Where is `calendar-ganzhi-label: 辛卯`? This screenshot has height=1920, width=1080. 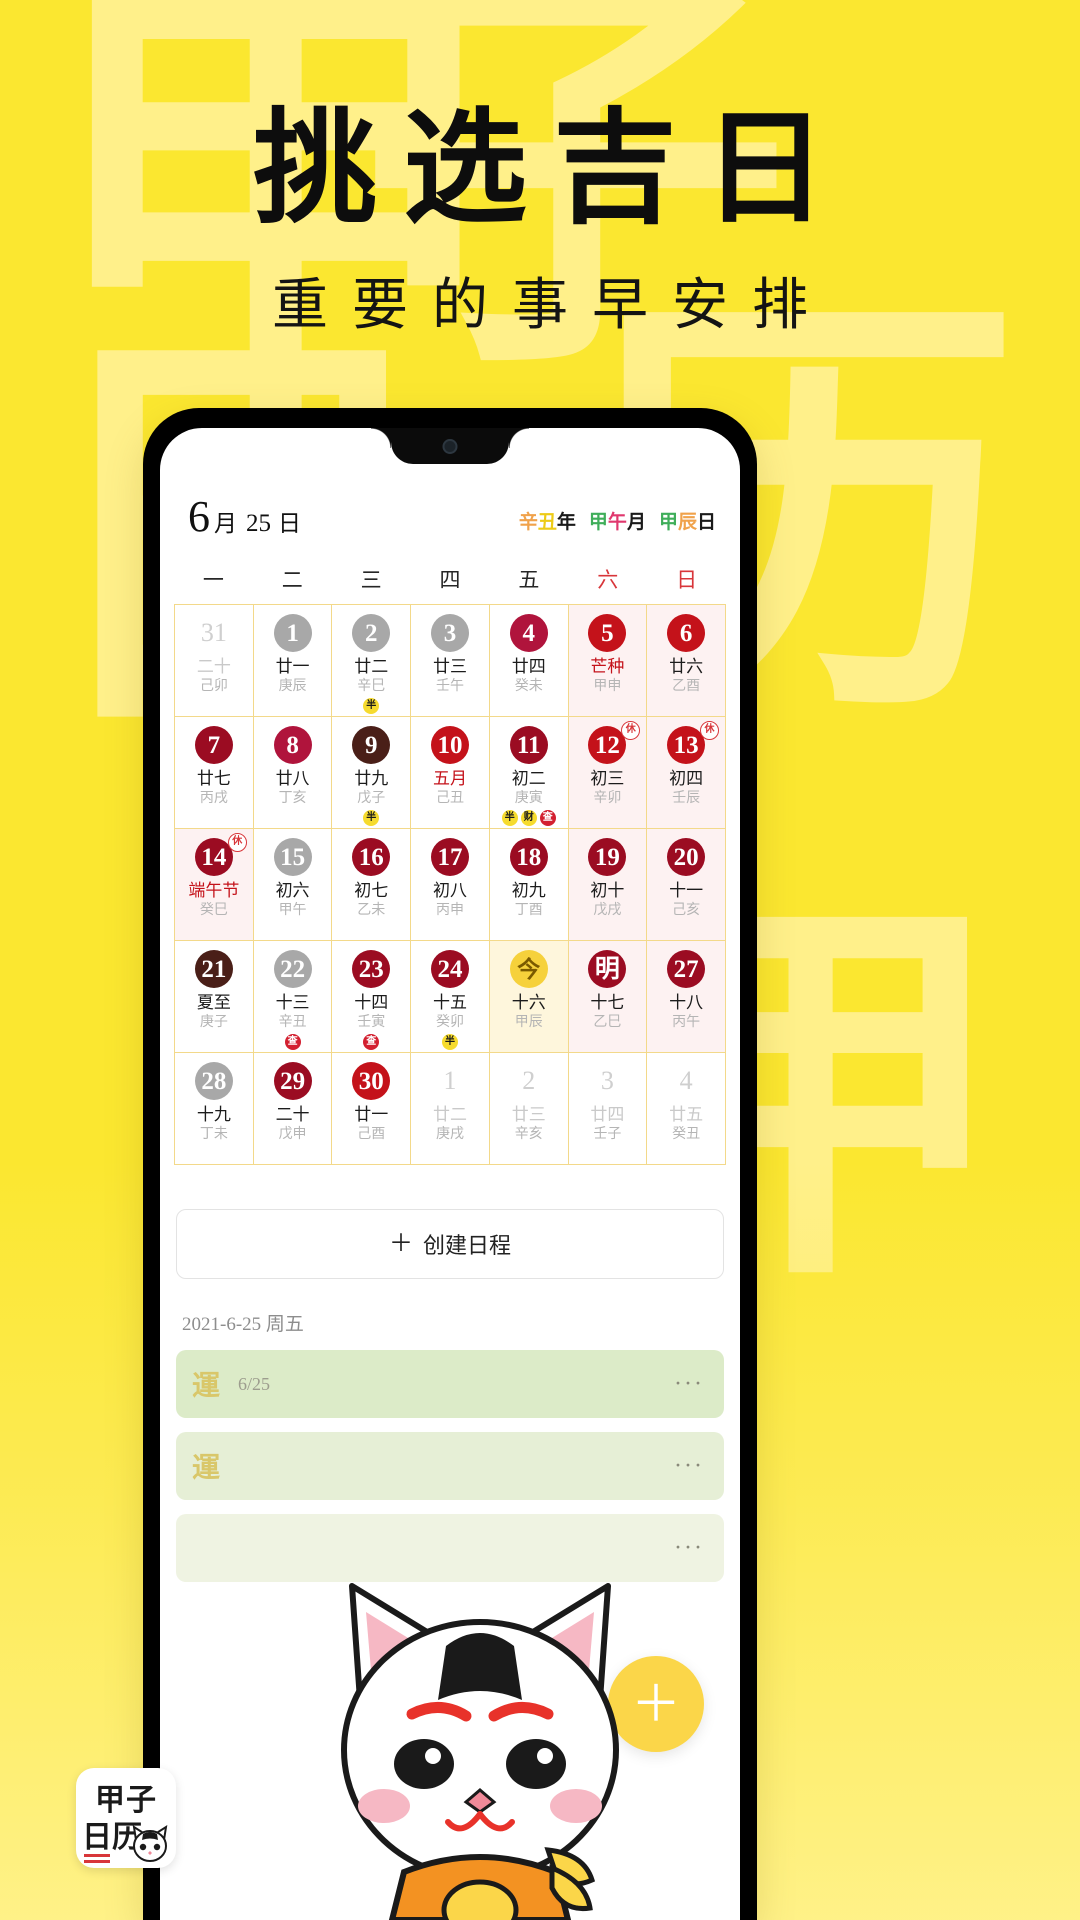
calendar-ganzhi-label: 辛卯 is located at coordinates (607, 798).